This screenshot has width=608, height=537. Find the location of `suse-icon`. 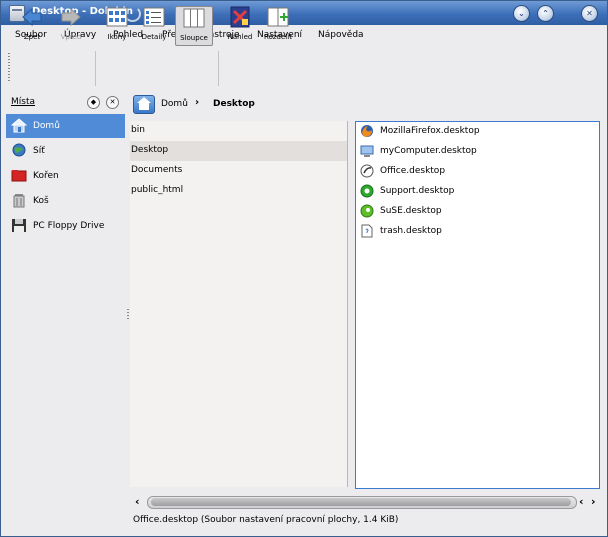

suse-icon is located at coordinates (367, 211).